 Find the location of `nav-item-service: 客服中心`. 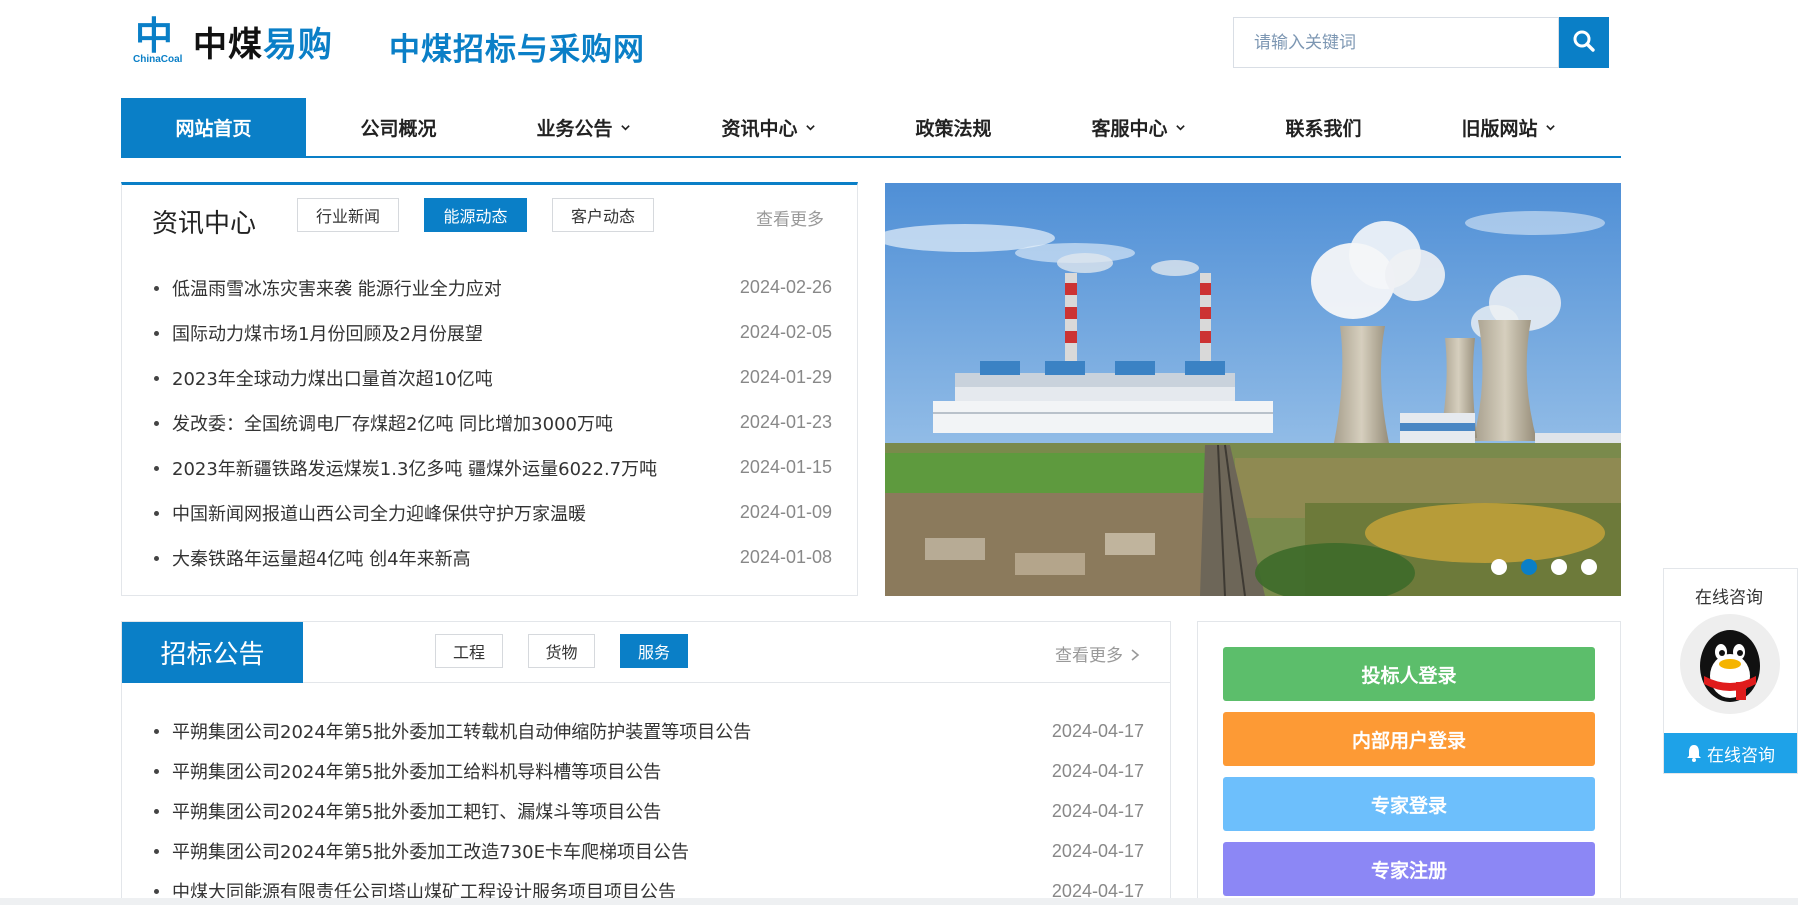

nav-item-service: 客服中心 is located at coordinates (1138, 127).